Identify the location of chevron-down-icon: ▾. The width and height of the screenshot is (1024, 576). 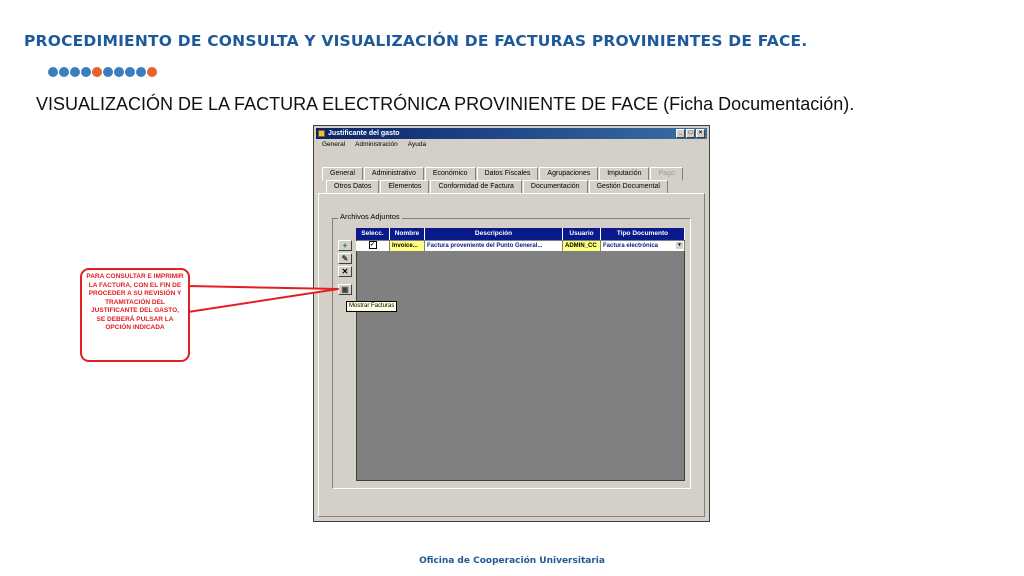
(679, 245).